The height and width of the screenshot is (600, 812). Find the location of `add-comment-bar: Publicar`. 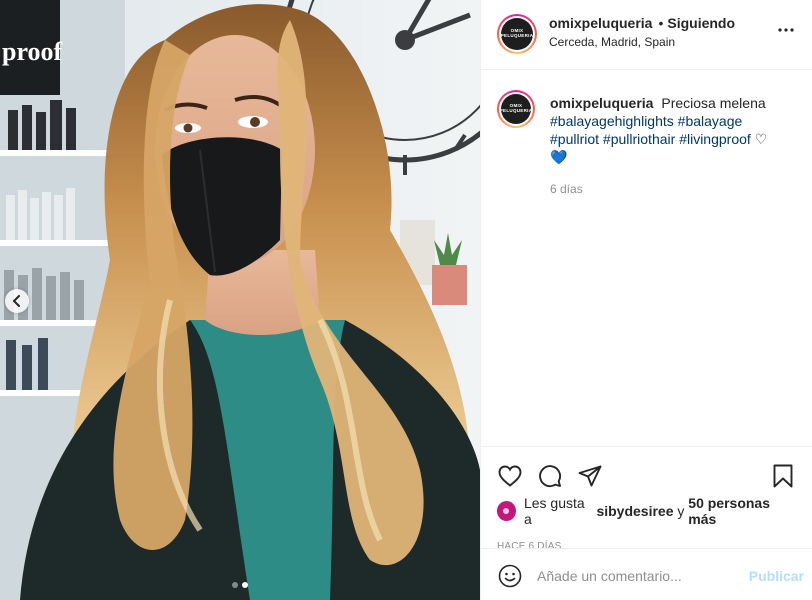

add-comment-bar: Publicar is located at coordinates (646, 574).